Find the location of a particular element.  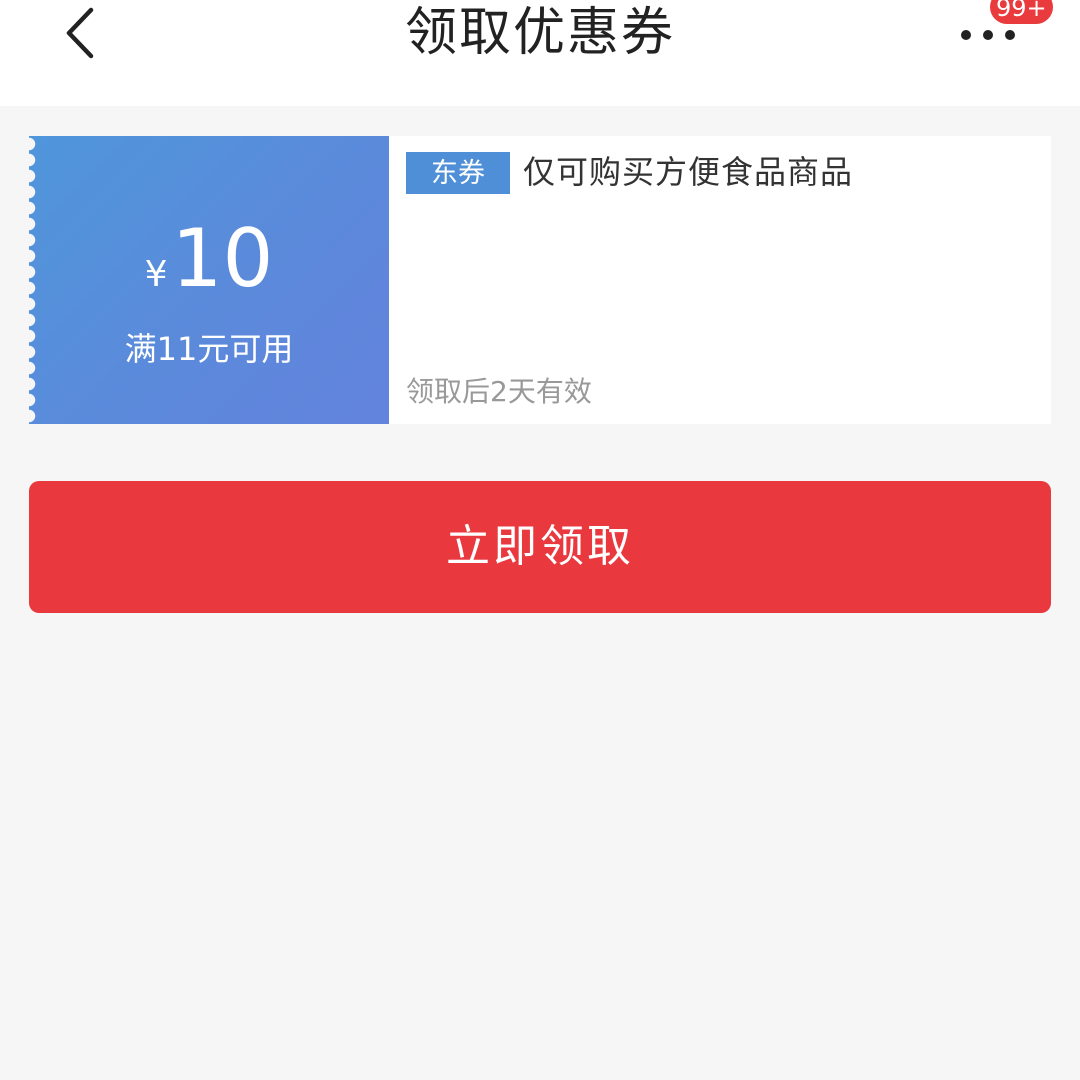

back-button is located at coordinates (80, 33).